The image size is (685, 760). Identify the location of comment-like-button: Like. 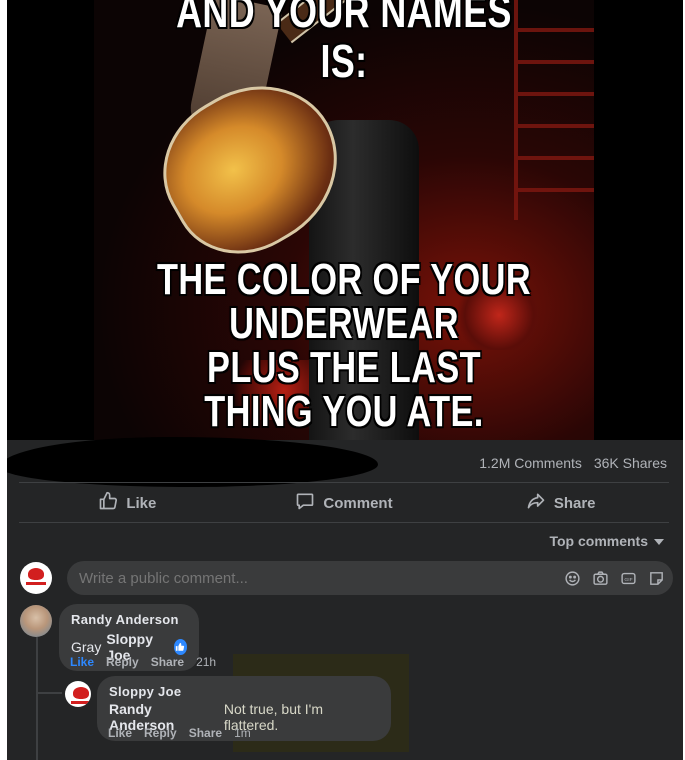
(82, 662).